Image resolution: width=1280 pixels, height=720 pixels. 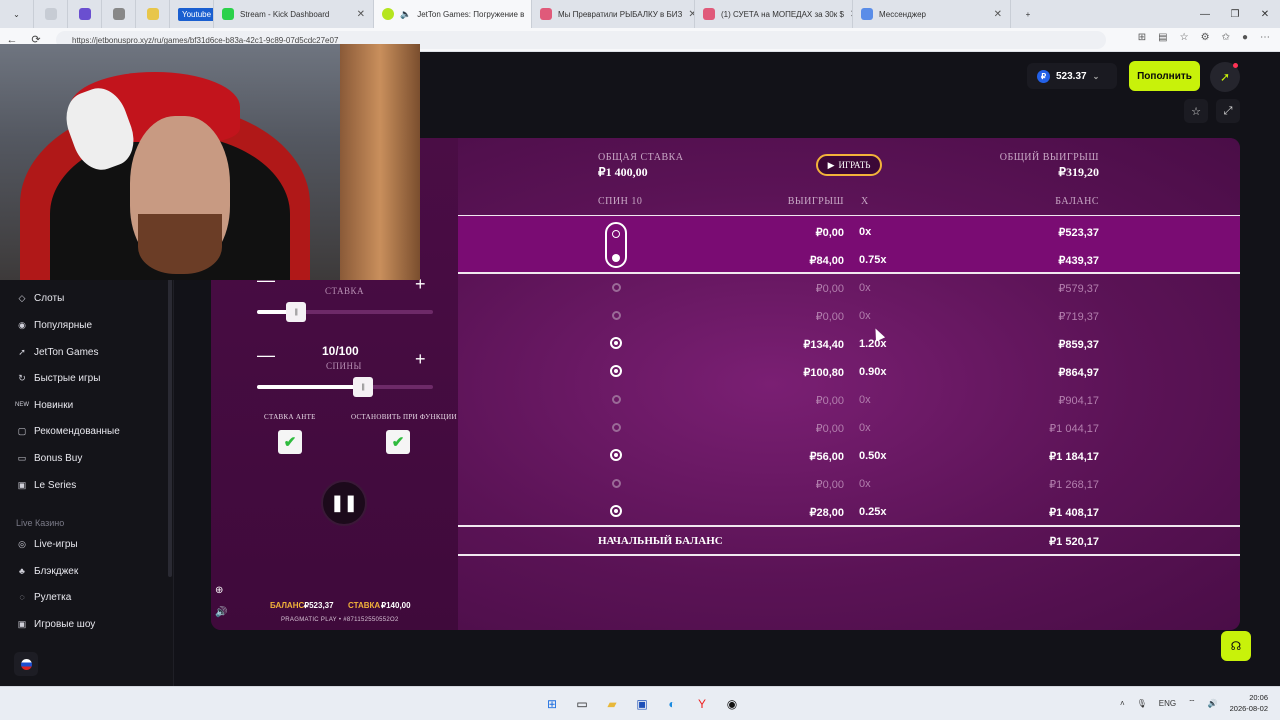 I want to click on fullscreen-button: ⤢, so click(x=1228, y=111).